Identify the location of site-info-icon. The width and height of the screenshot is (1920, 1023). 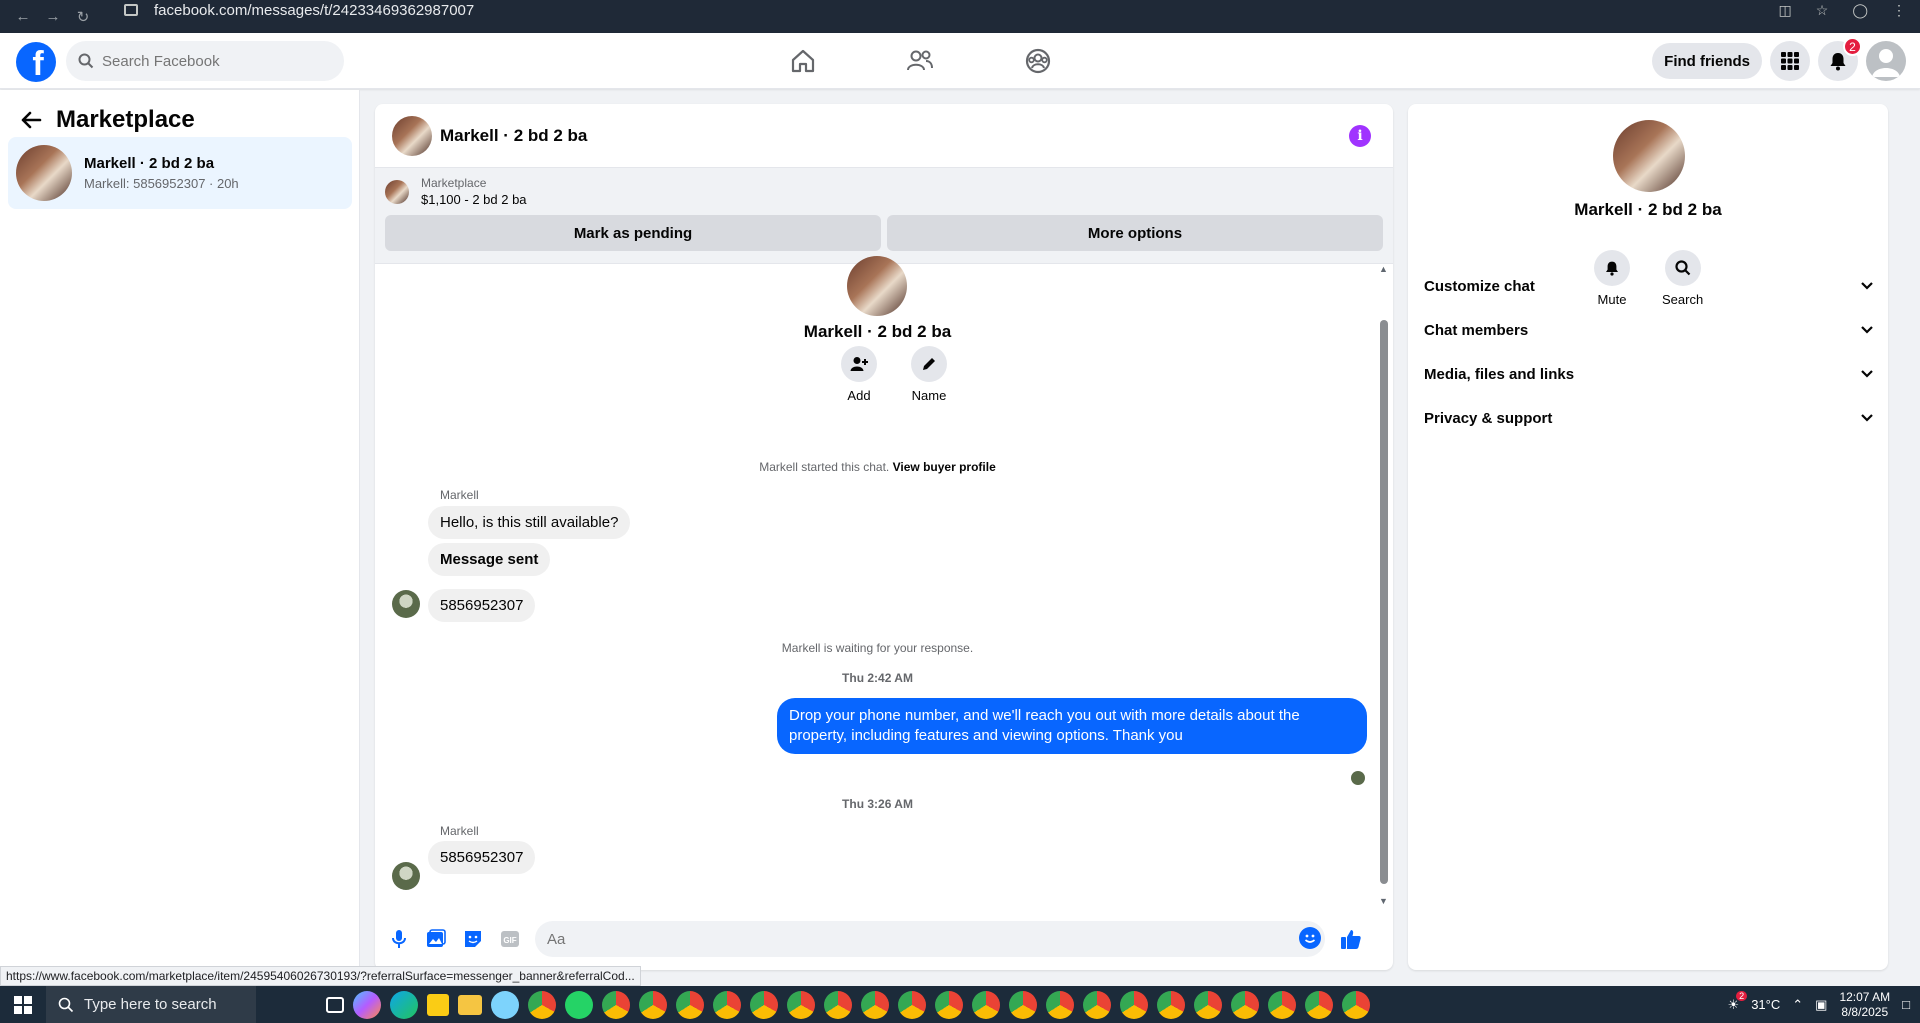
(131, 10).